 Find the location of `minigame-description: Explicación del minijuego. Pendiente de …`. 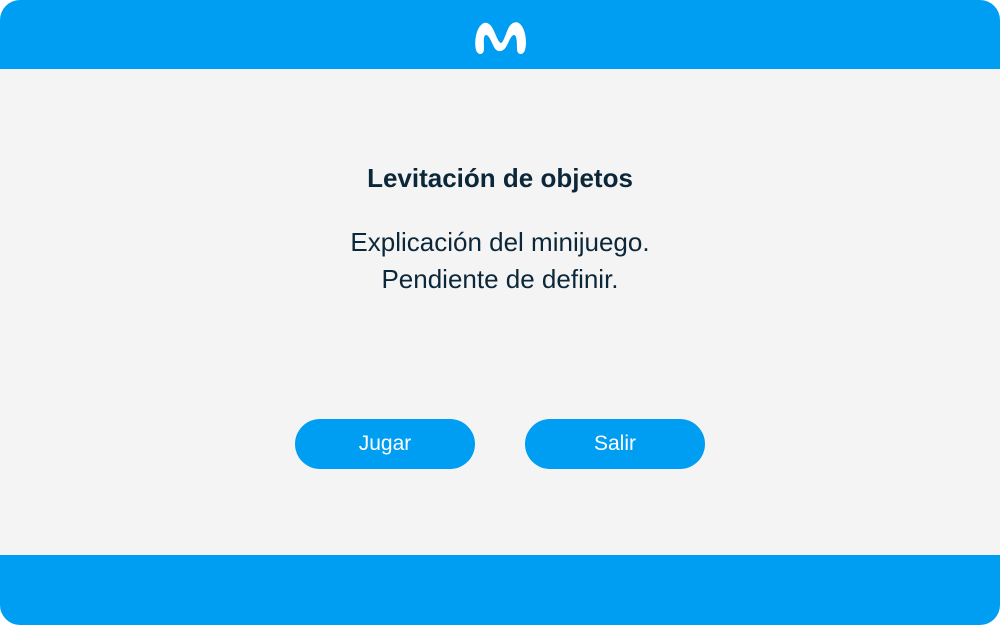

minigame-description: Explicación del minijuego. Pendiente de … is located at coordinates (500, 261).